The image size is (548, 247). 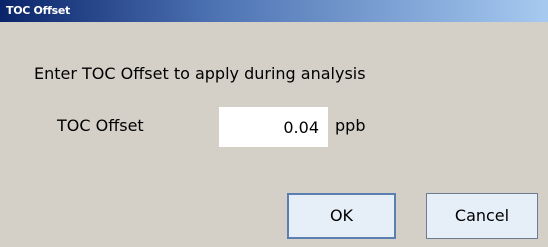 What do you see at coordinates (341, 216) in the screenshot?
I see `ok-button: OK` at bounding box center [341, 216].